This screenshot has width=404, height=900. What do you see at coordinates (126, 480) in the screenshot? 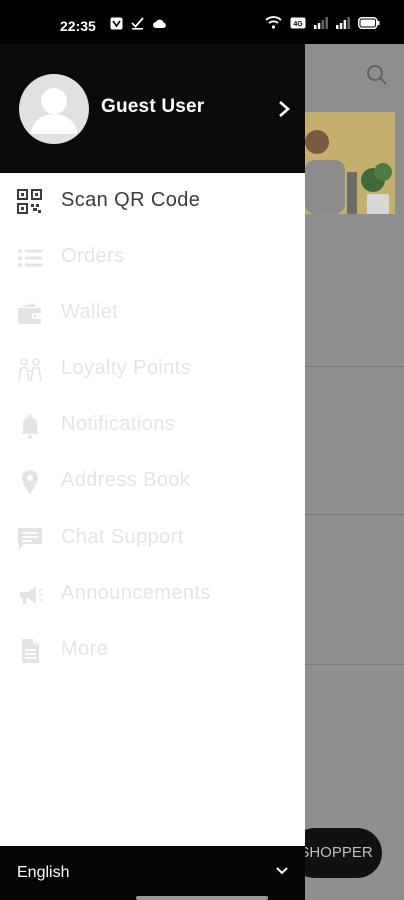
I see `menu-item-label: Address Book` at bounding box center [126, 480].